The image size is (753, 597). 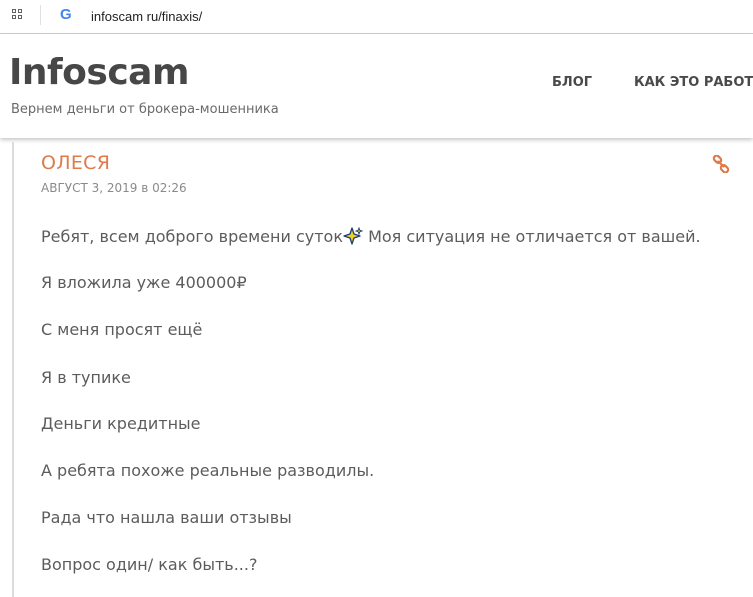 I want to click on link-icon, so click(x=721, y=164).